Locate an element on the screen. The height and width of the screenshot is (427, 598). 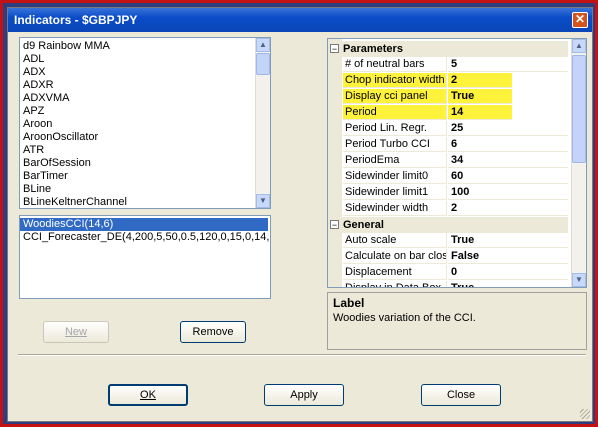
property-value: 5 is located at coordinates (508, 64).